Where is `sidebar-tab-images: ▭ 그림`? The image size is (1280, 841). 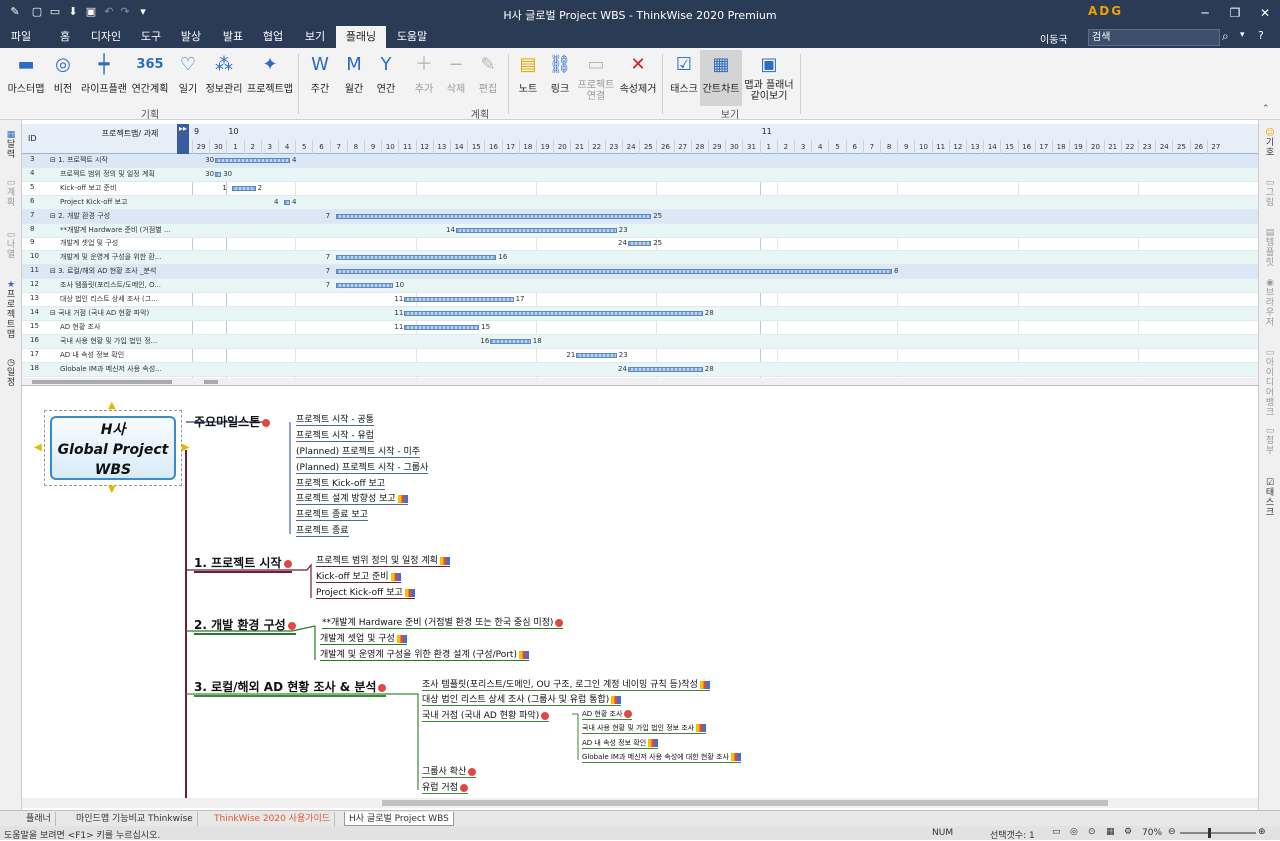
sidebar-tab-images: ▭ 그림 is located at coordinates (1270, 193).